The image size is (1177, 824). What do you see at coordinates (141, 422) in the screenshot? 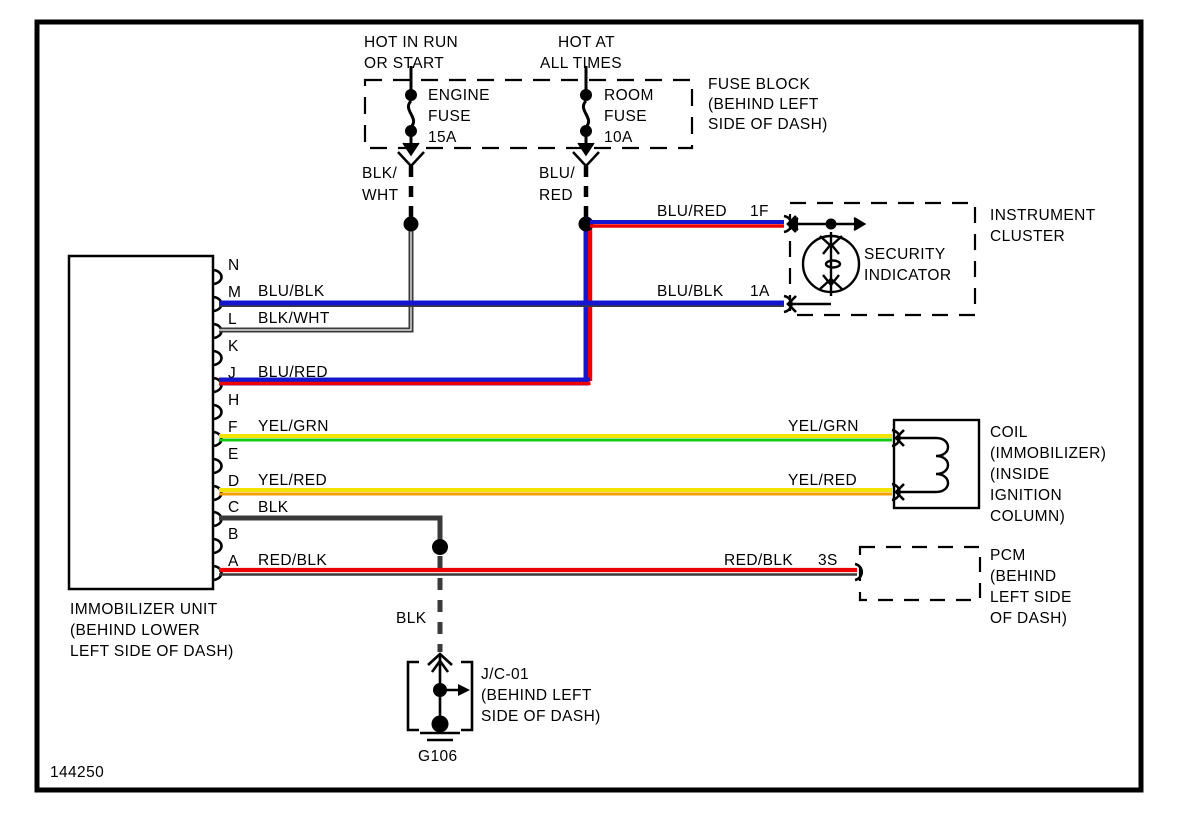
I see `immobilizer-unit-box` at bounding box center [141, 422].